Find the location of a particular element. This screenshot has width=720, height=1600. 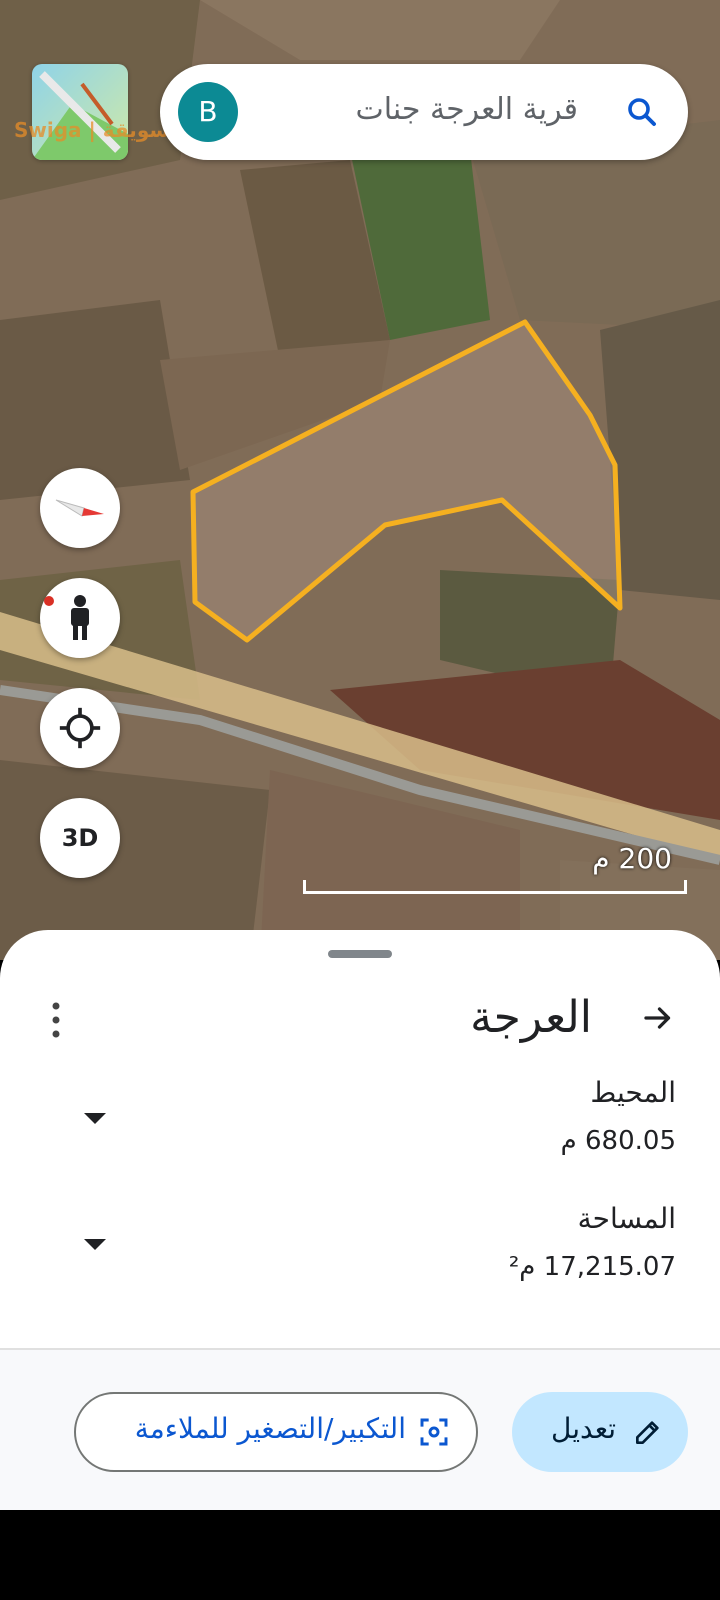

street-view-button is located at coordinates (80, 618).